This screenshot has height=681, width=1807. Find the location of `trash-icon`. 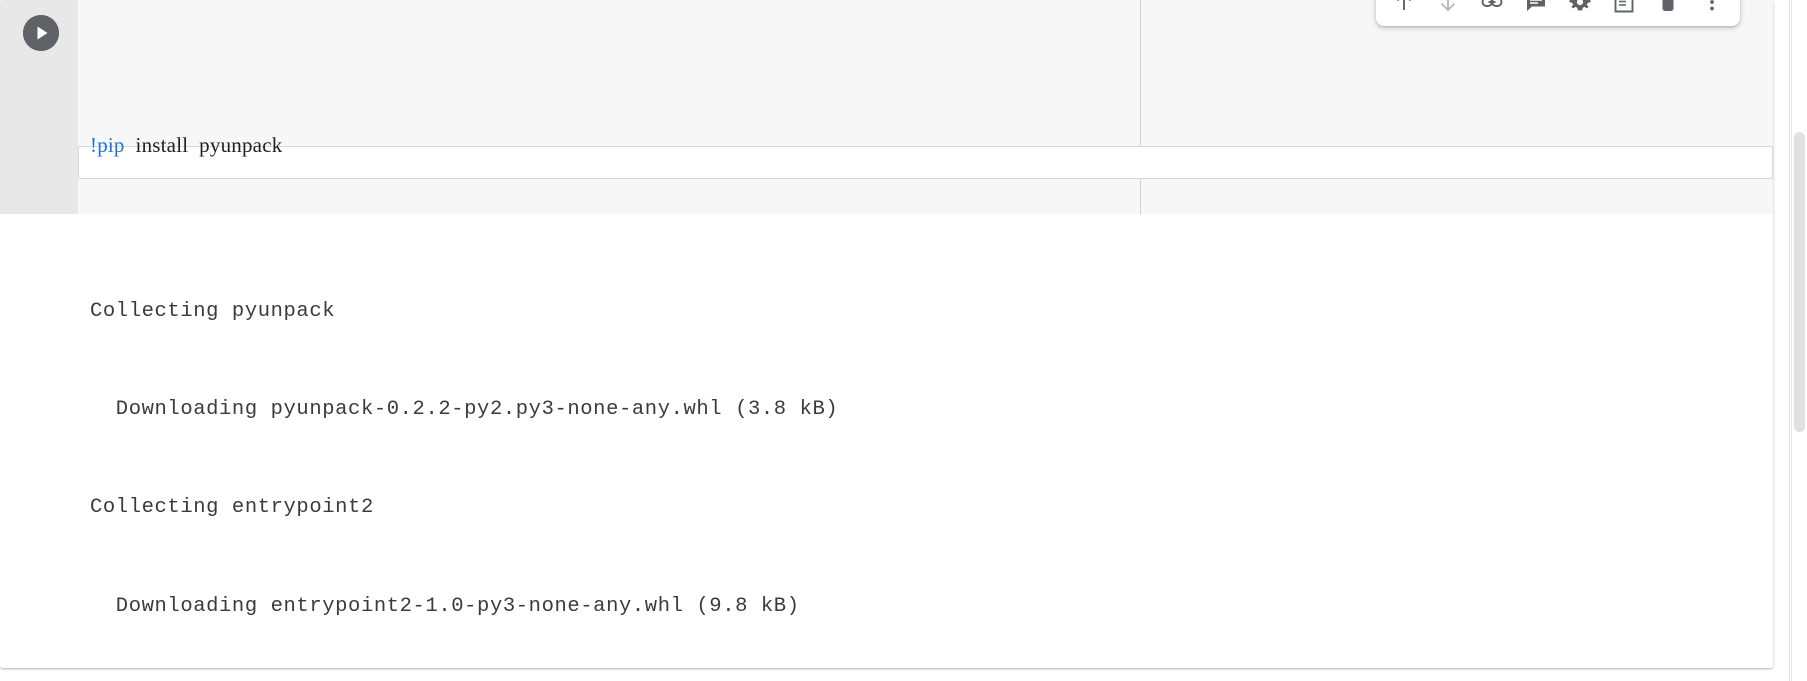

trash-icon is located at coordinates (1668, 5).